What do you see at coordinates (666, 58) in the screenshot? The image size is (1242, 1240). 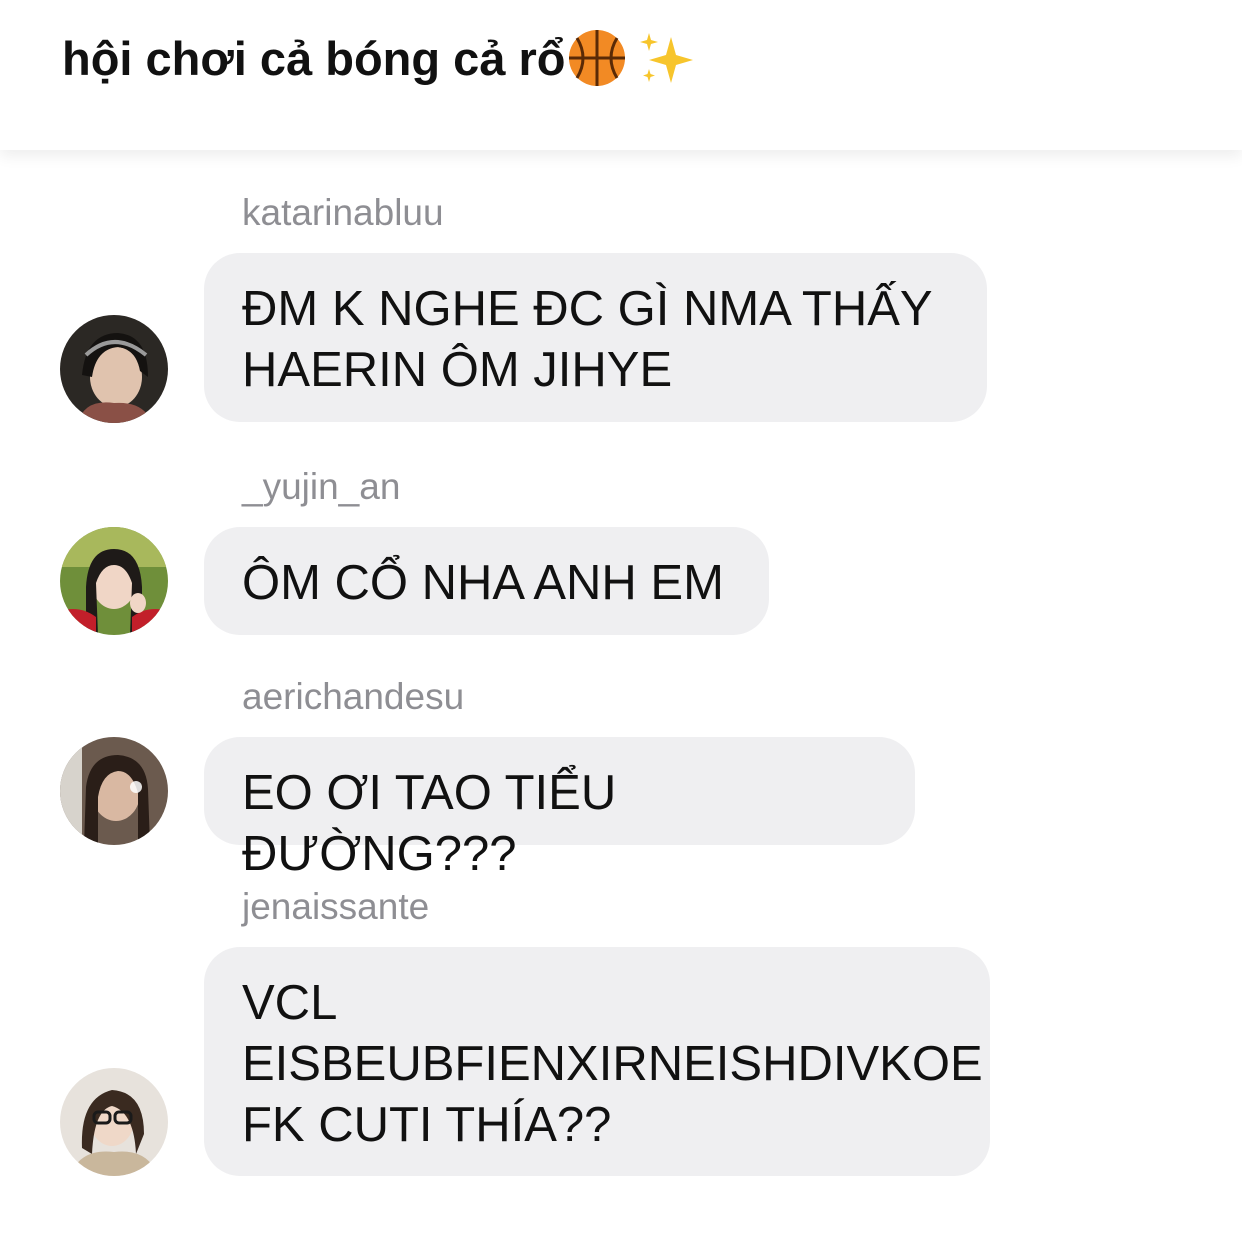 I see `sparkles-icon` at bounding box center [666, 58].